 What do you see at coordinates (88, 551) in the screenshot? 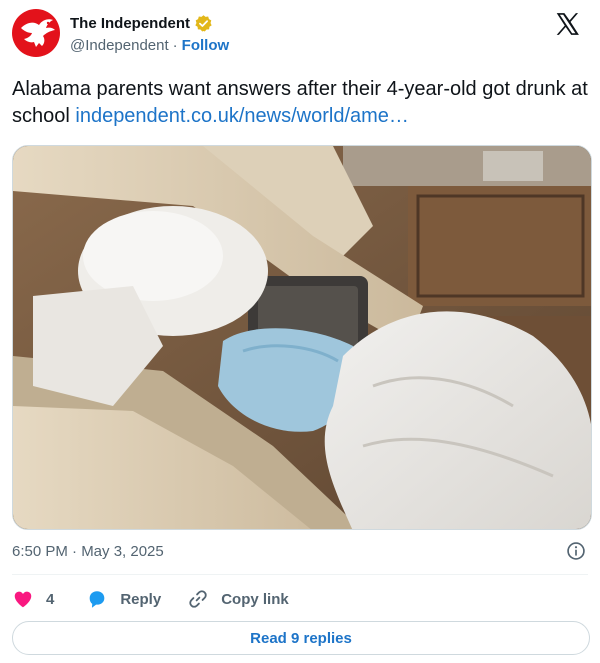
I see `timestamp: 6:50 PM · May 3, 2025` at bounding box center [88, 551].